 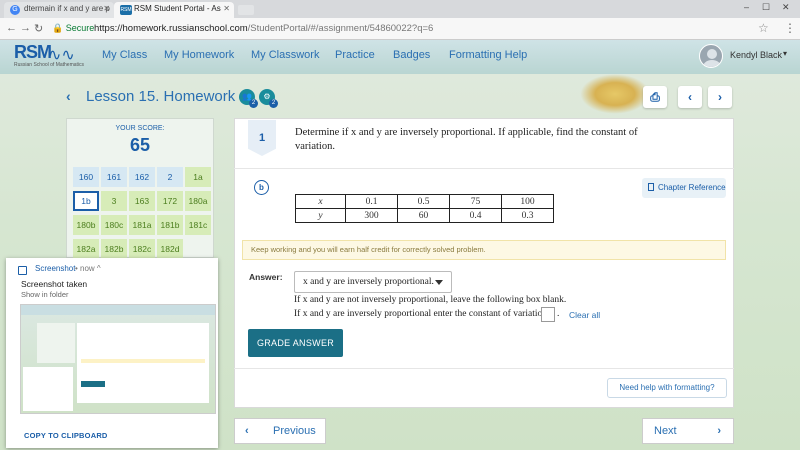 What do you see at coordinates (86, 201) in the screenshot?
I see `problem-cell-active: 1b` at bounding box center [86, 201].